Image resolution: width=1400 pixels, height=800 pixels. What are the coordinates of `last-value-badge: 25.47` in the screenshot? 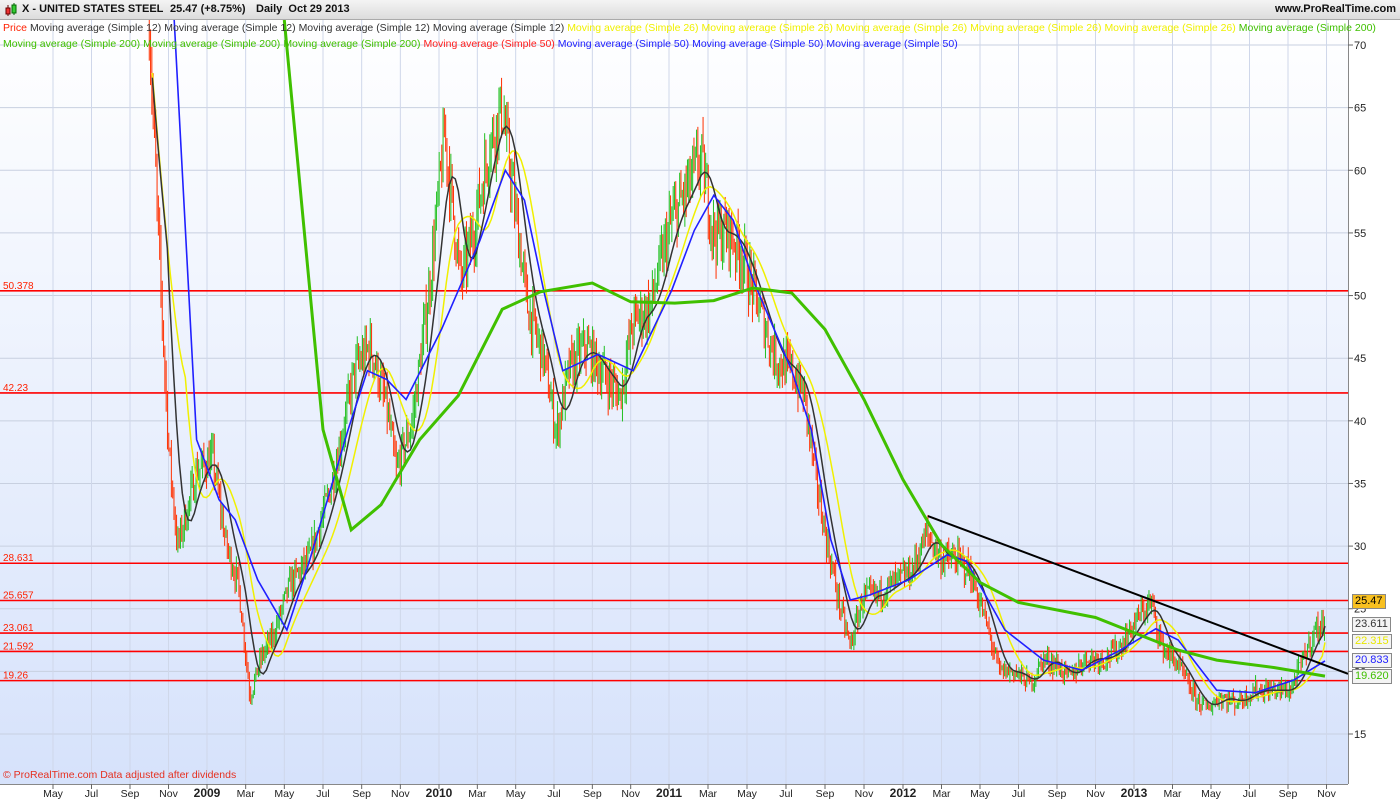 It's located at (1369, 601).